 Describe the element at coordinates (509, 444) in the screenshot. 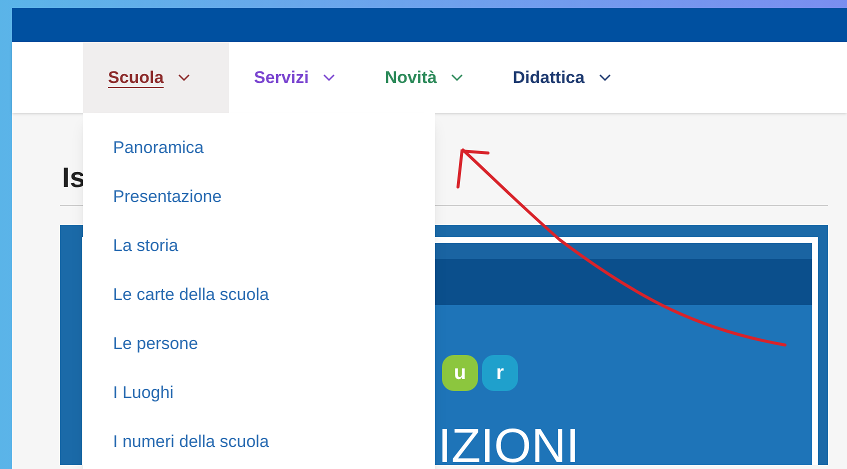

I see `banner-headline: IZIONI` at that location.